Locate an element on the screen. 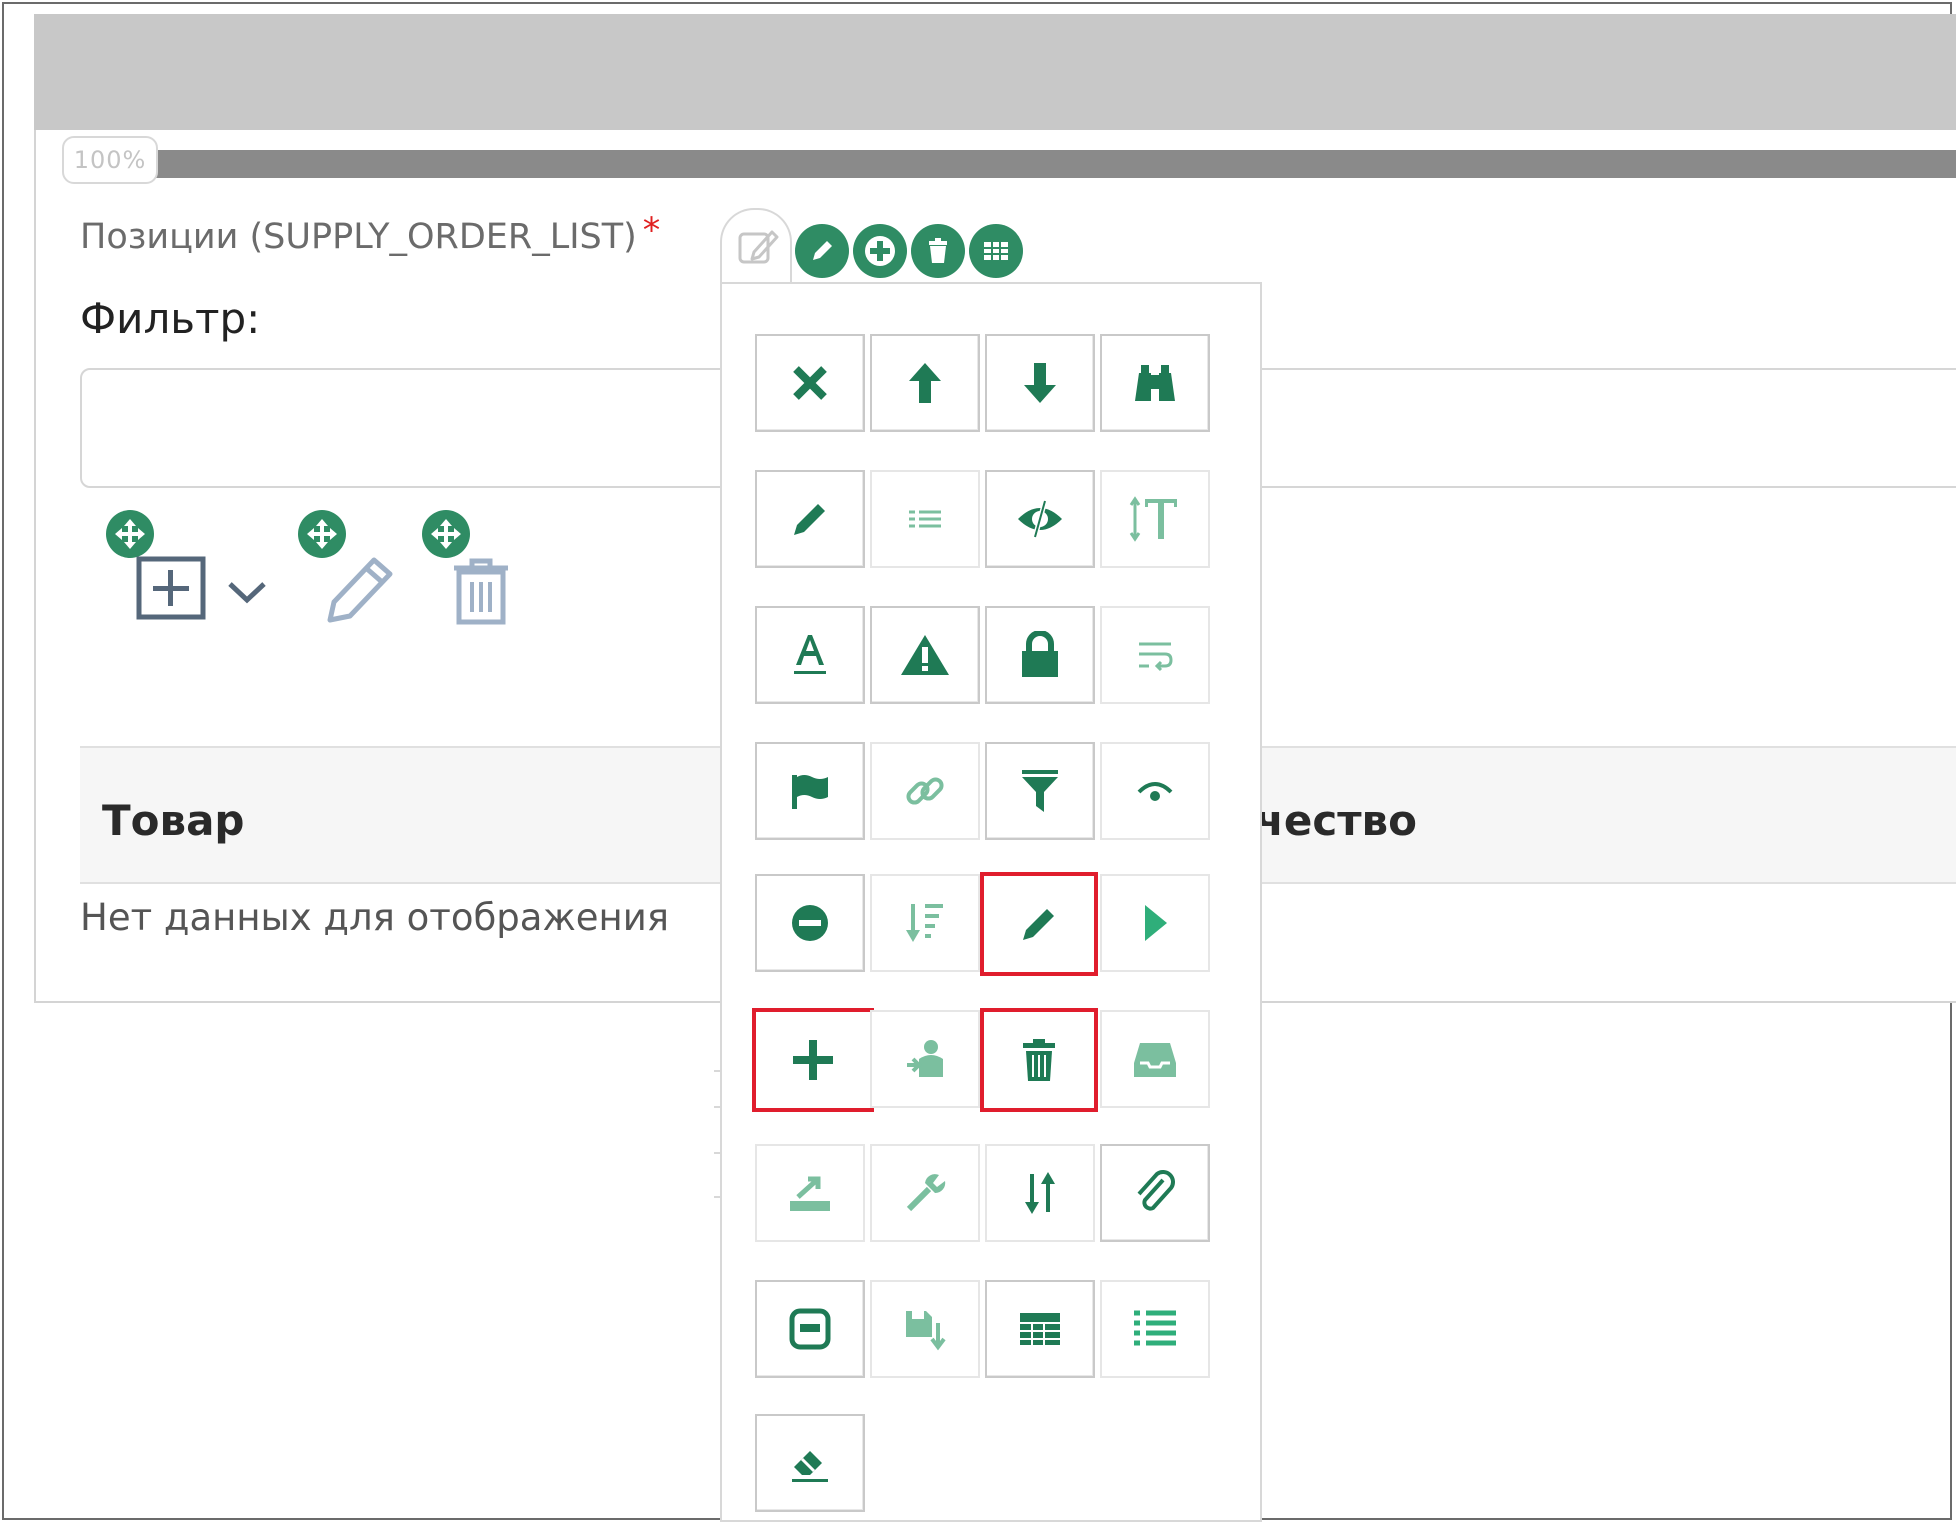 The height and width of the screenshot is (1524, 1956). required-mark: * is located at coordinates (651, 231).